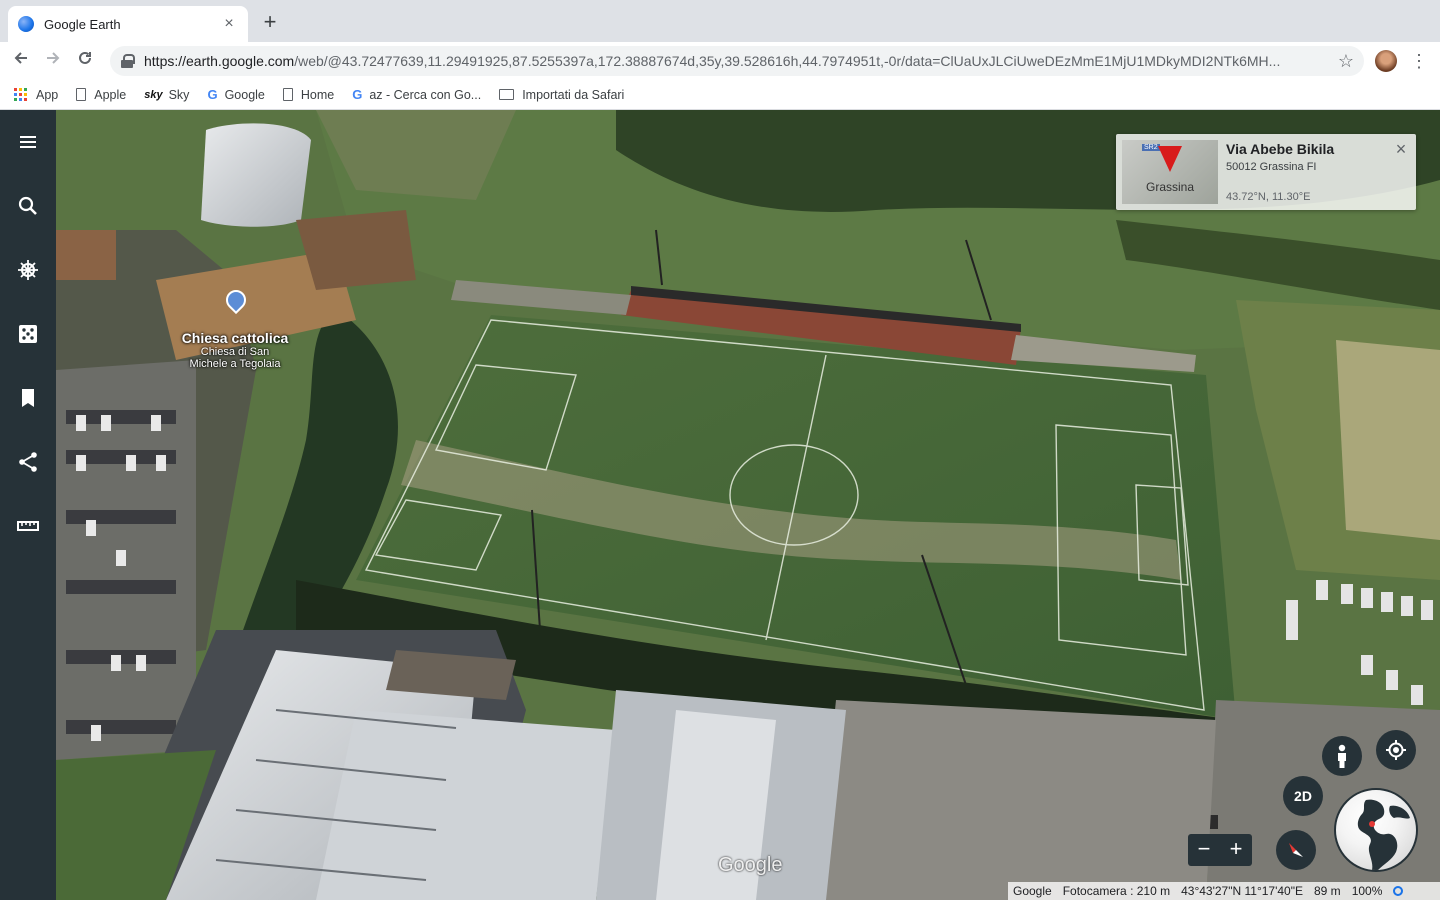 The height and width of the screenshot is (900, 1440). I want to click on bookmark-apple: Apple, so click(101, 95).